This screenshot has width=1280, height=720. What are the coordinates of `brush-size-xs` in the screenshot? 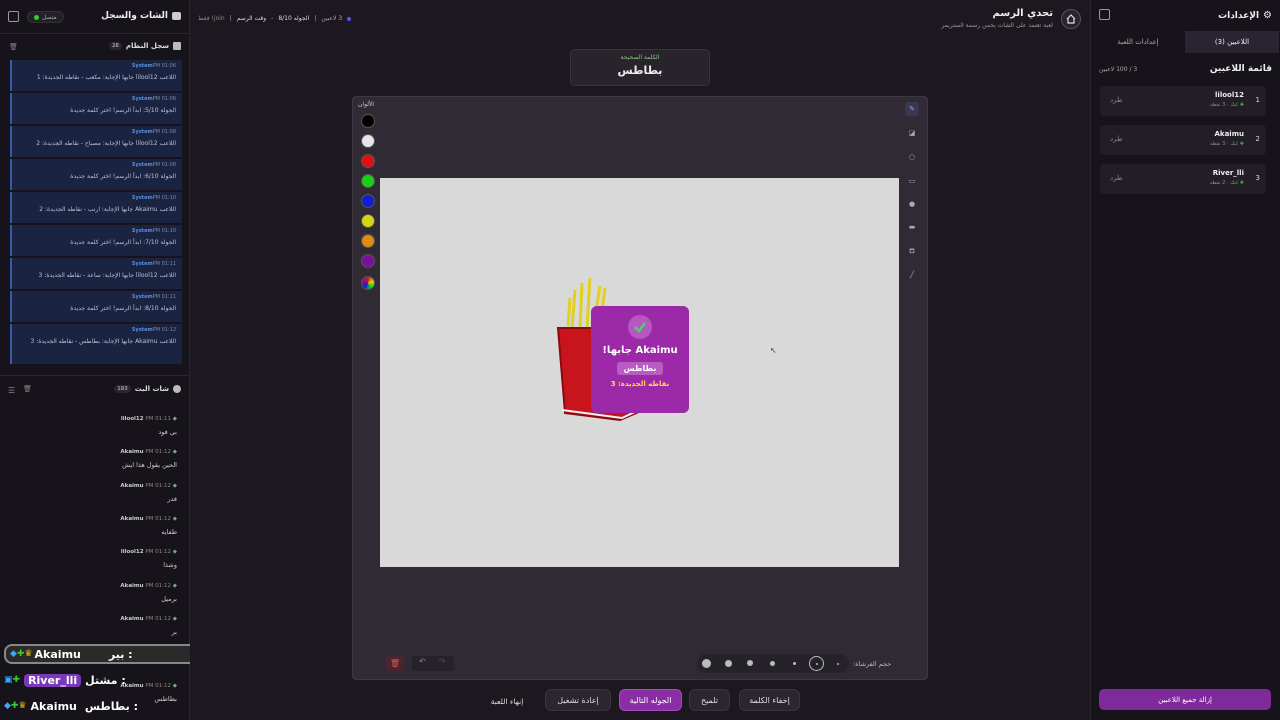 It's located at (794, 663).